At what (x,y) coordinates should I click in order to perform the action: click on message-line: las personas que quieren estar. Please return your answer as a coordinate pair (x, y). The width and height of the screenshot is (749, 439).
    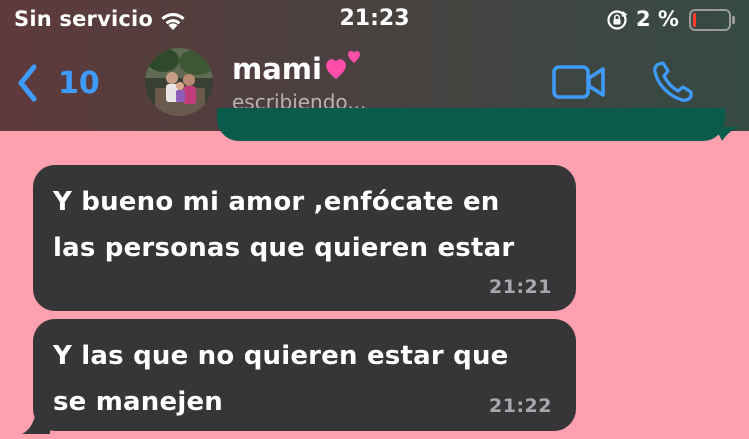
    Looking at the image, I should click on (284, 248).